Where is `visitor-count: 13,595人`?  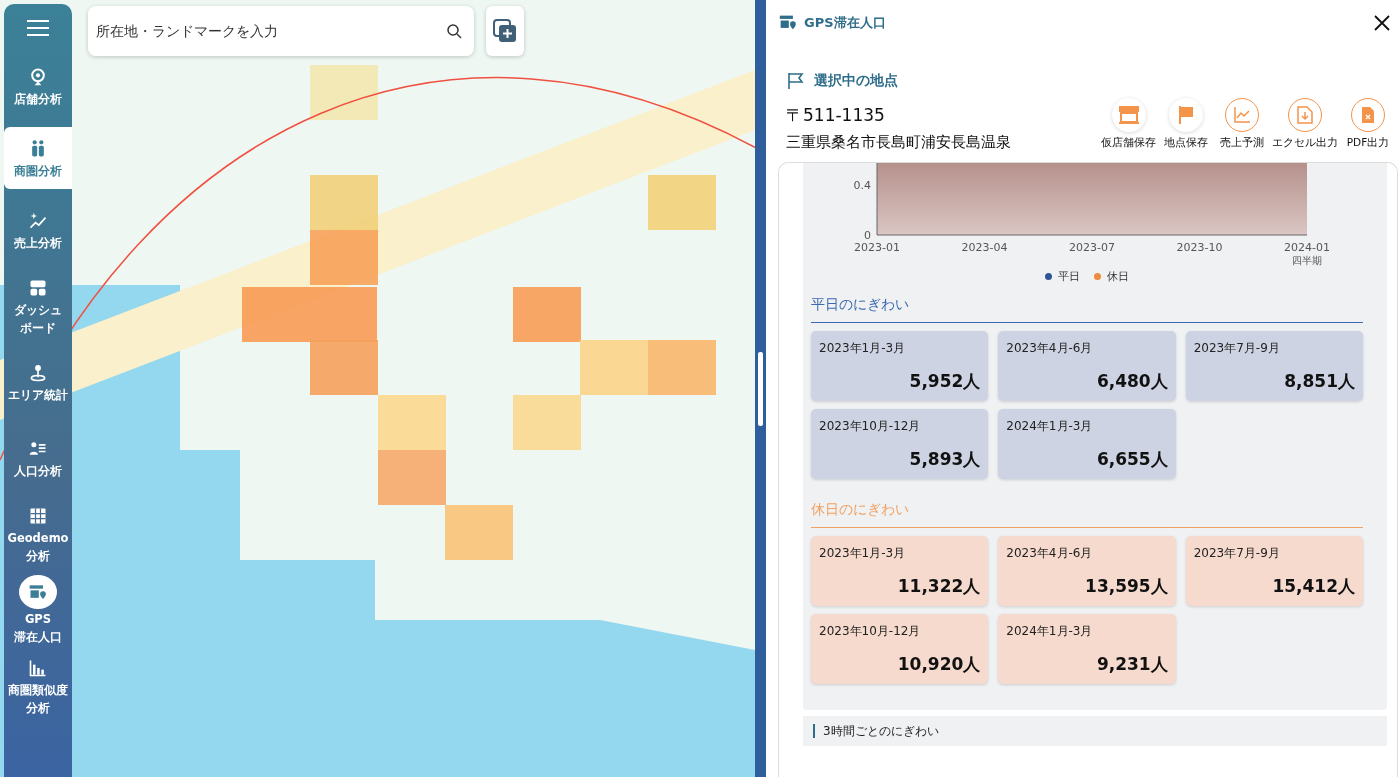 visitor-count: 13,595人 is located at coordinates (1126, 586).